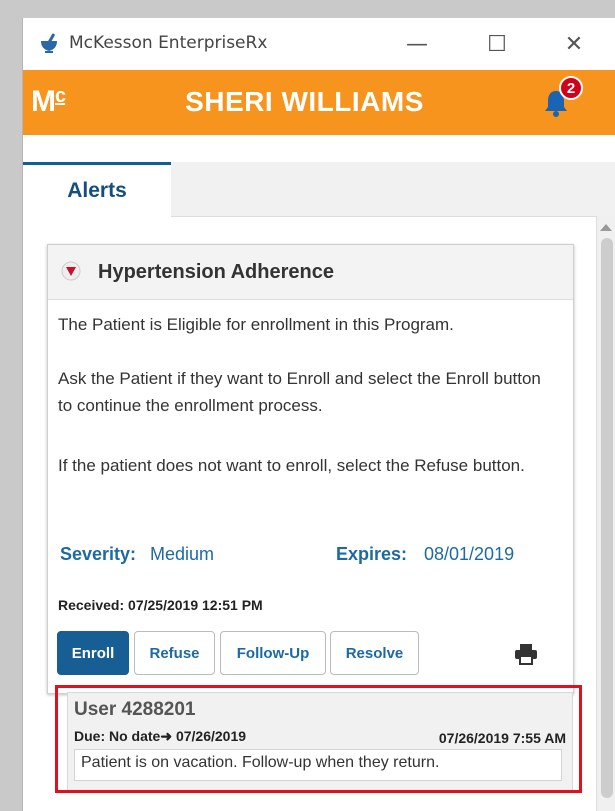  Describe the element at coordinates (469, 554) in the screenshot. I see `expires-value: 08/01/2019` at that location.